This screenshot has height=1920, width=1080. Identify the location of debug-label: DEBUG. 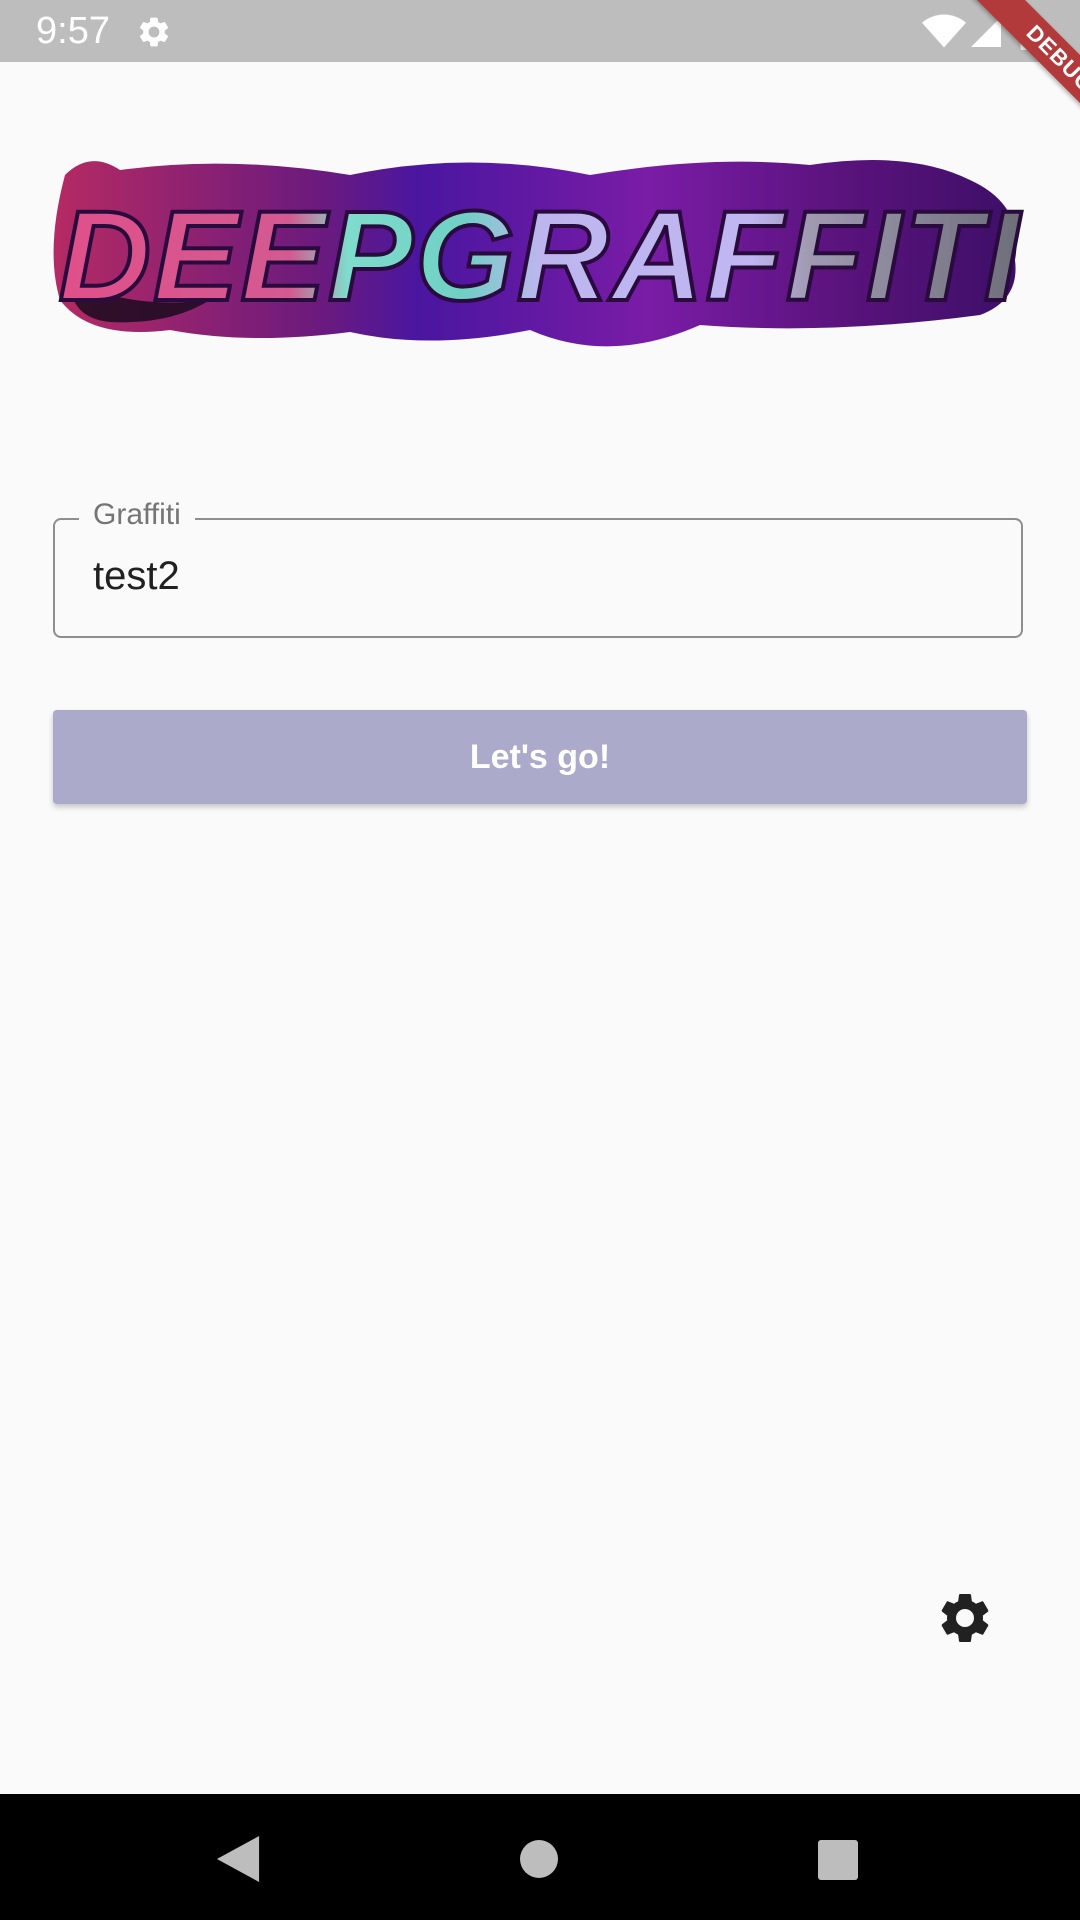
(1025, 74).